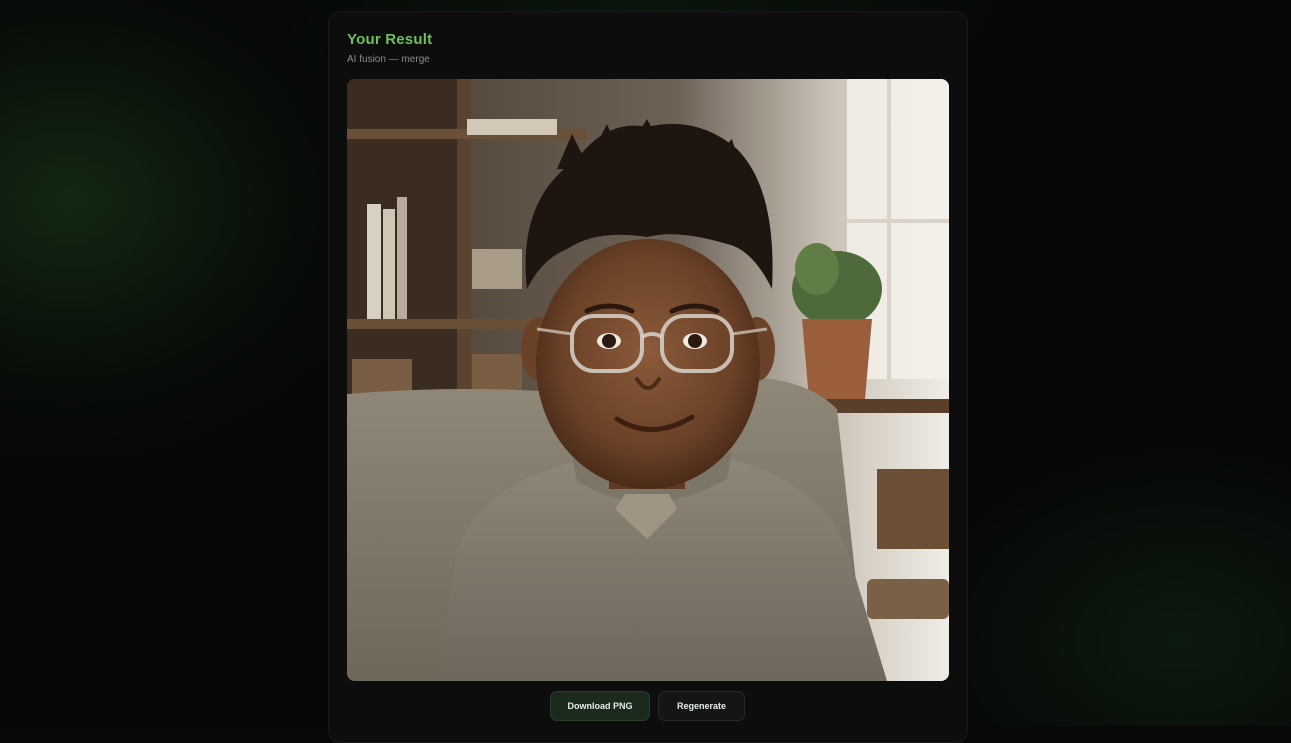 The height and width of the screenshot is (743, 1291). Describe the element at coordinates (388, 59) in the screenshot. I see `card-subtitle: AI fusion — merge` at that location.